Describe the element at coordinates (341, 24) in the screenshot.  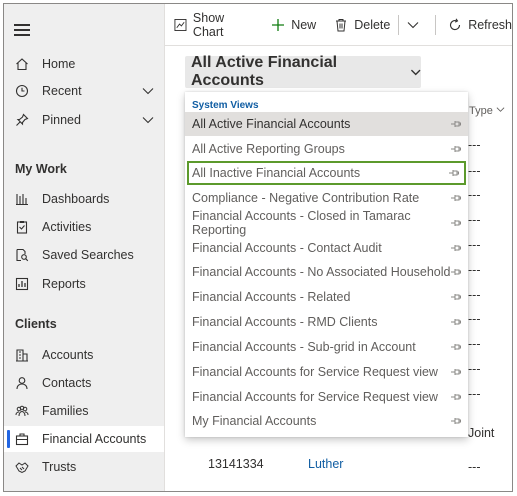
I see `trash-icon` at that location.